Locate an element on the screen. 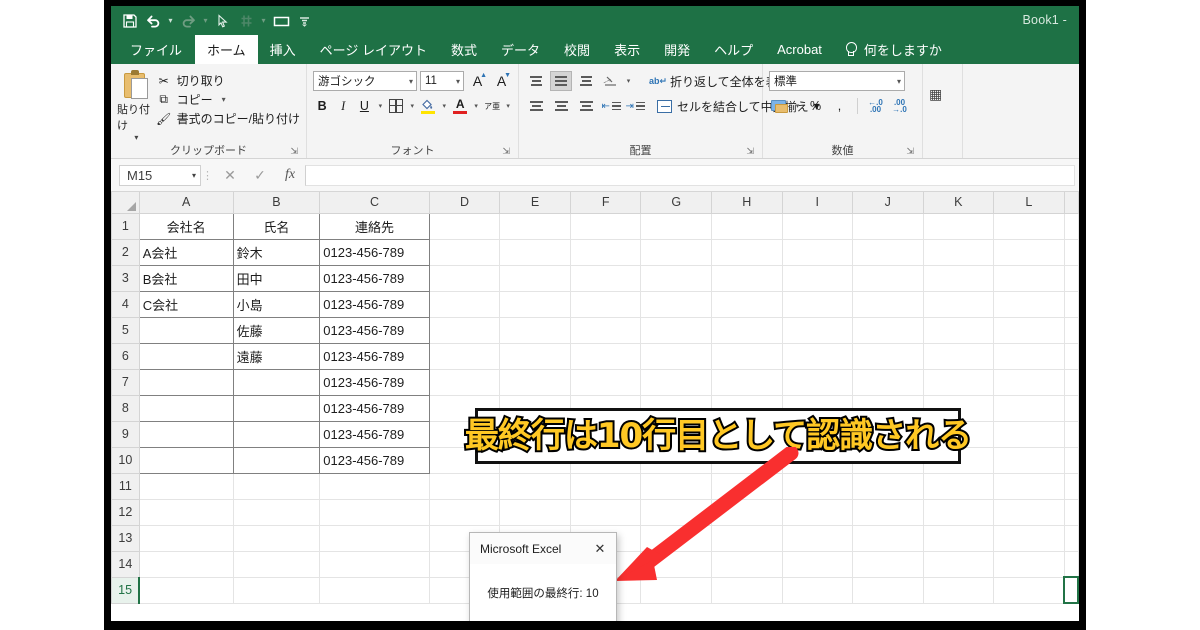 This screenshot has height=630, width=1200. cell-L9 is located at coordinates (1029, 434).